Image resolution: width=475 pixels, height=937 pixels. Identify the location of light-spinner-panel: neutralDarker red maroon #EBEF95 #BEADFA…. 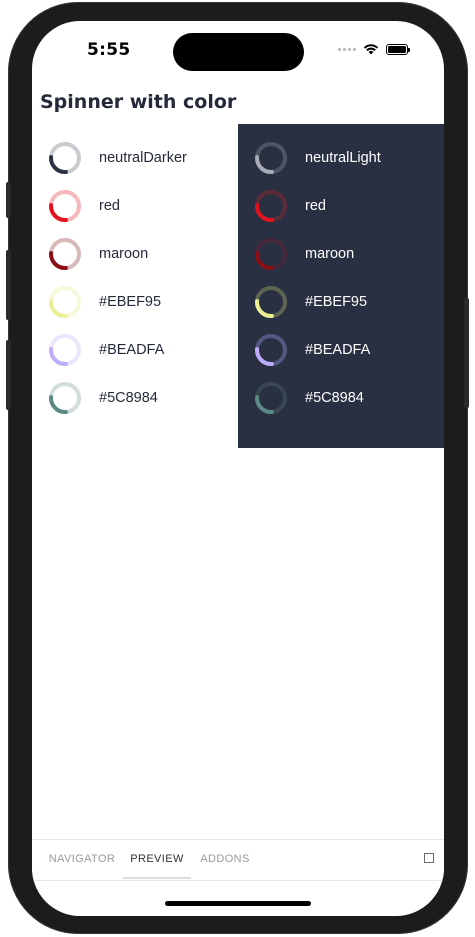
(135, 286).